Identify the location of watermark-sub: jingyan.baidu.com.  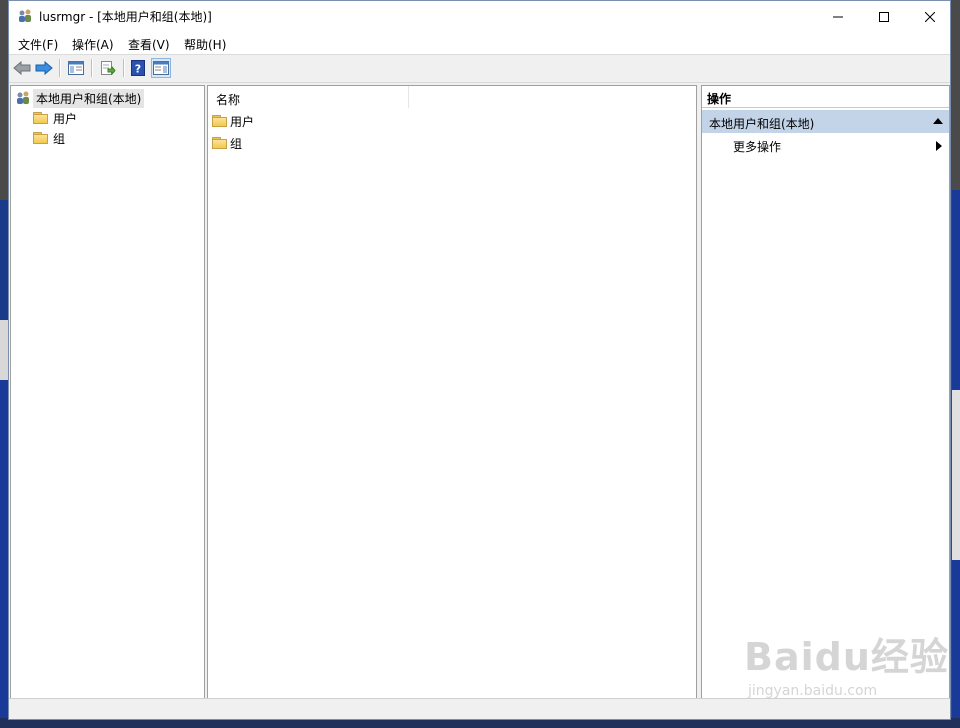
(813, 691).